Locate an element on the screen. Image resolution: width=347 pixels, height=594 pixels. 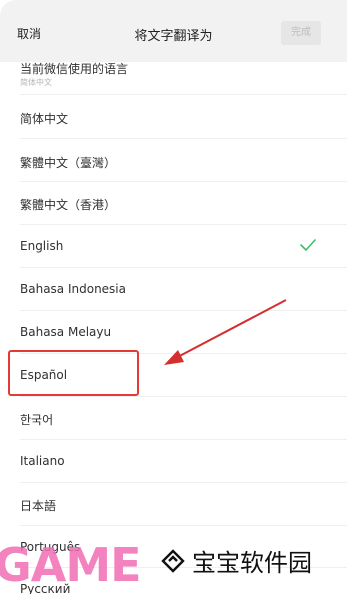
watermark-game-text: GAME is located at coordinates (71, 565).